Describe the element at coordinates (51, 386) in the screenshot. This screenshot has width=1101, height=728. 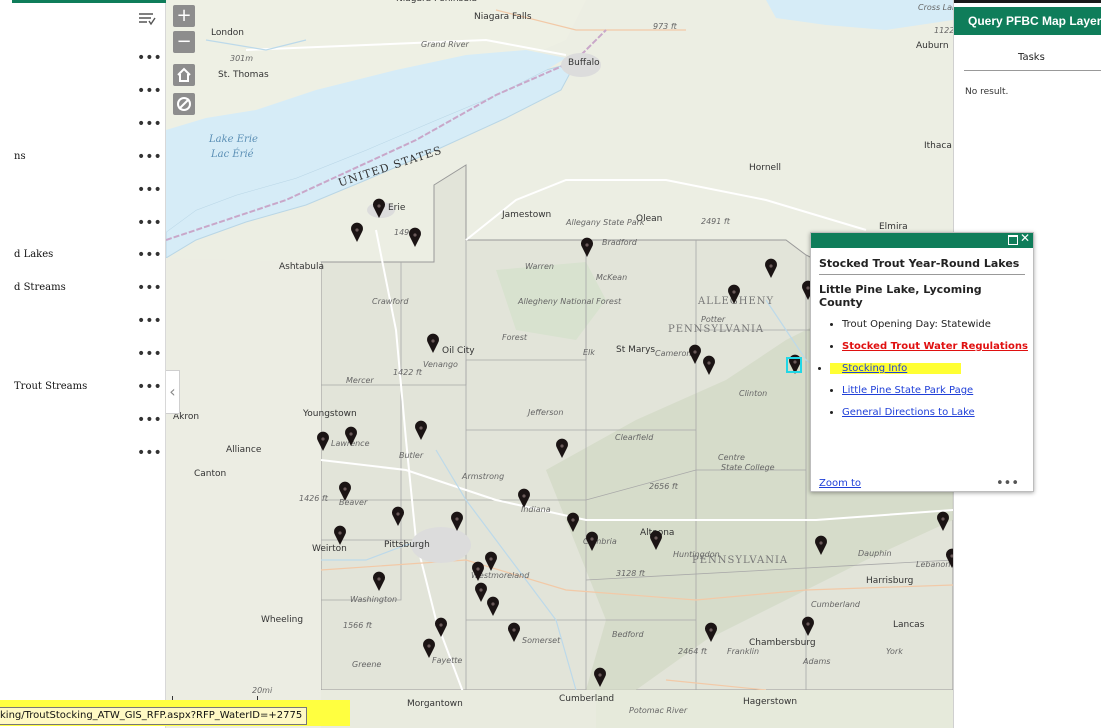
I see `layer-name: Trout Streams` at that location.